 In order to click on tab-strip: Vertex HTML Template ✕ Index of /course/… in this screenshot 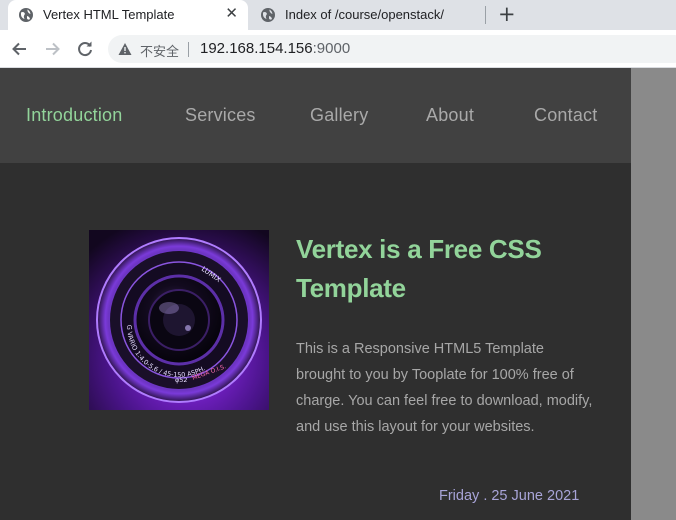, I will do `click(338, 15)`.